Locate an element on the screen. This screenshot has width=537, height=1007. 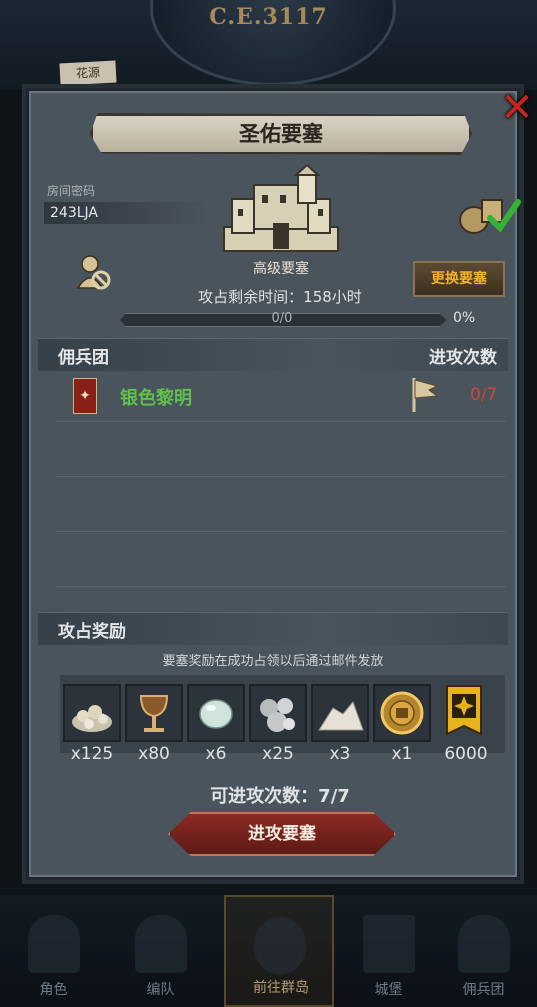
gold-medal-icon is located at coordinates (402, 713).